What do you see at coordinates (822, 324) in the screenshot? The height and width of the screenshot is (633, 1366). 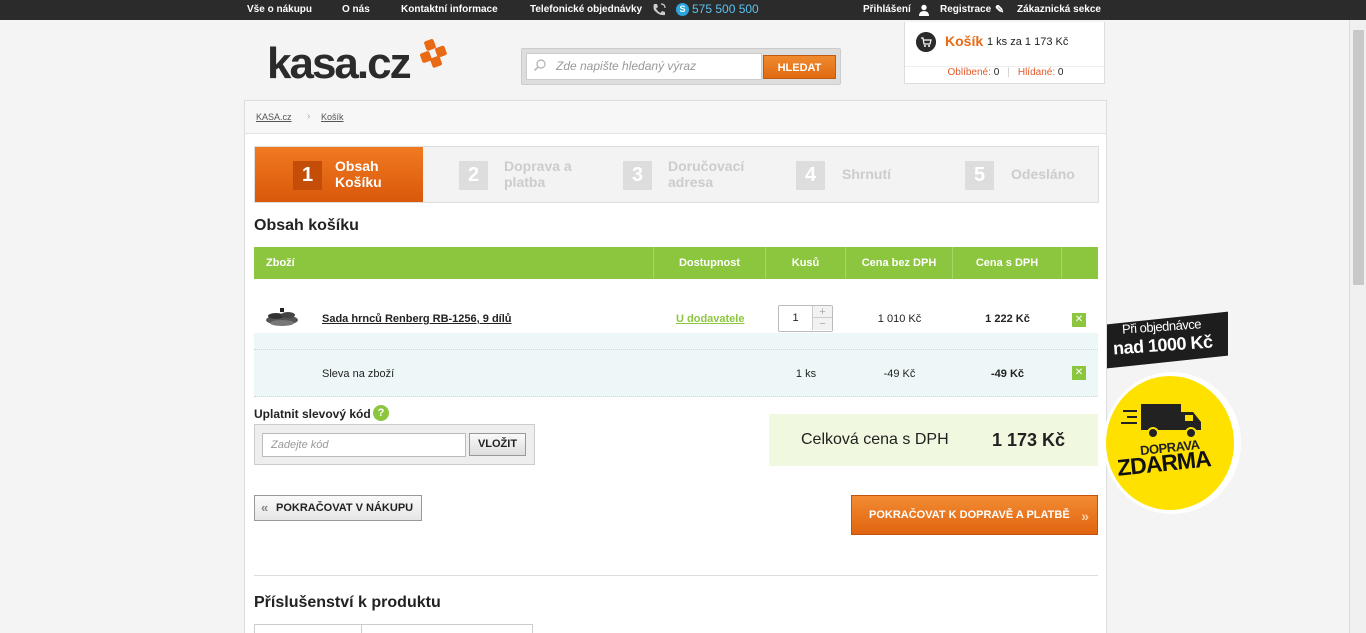 I see `minus-icon: −` at bounding box center [822, 324].